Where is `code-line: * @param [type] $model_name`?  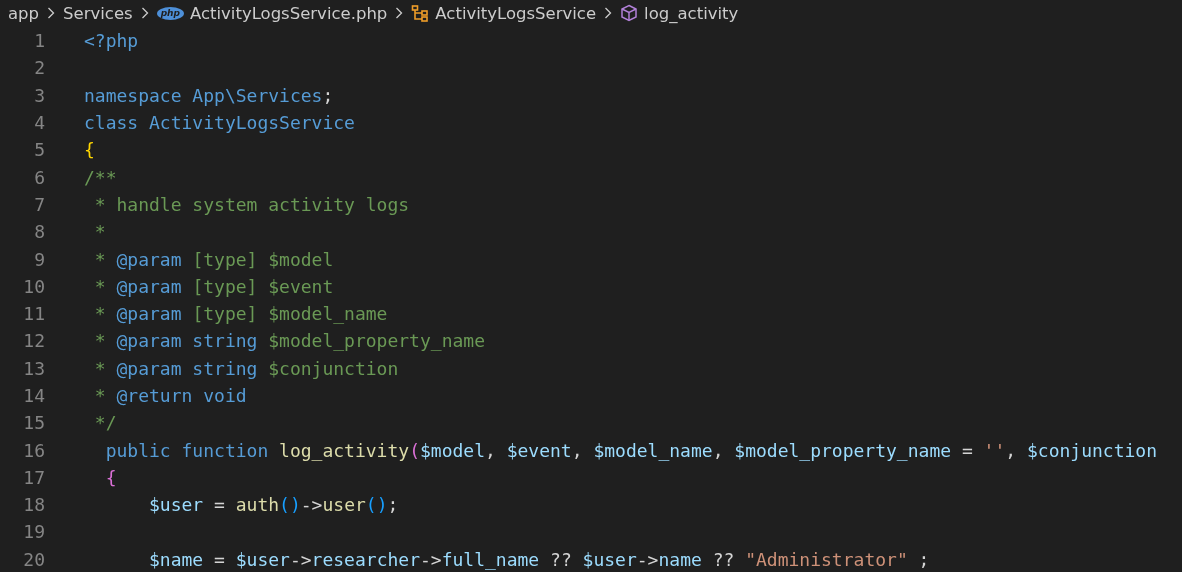
code-line: * @param [type] $model_name is located at coordinates (240, 314).